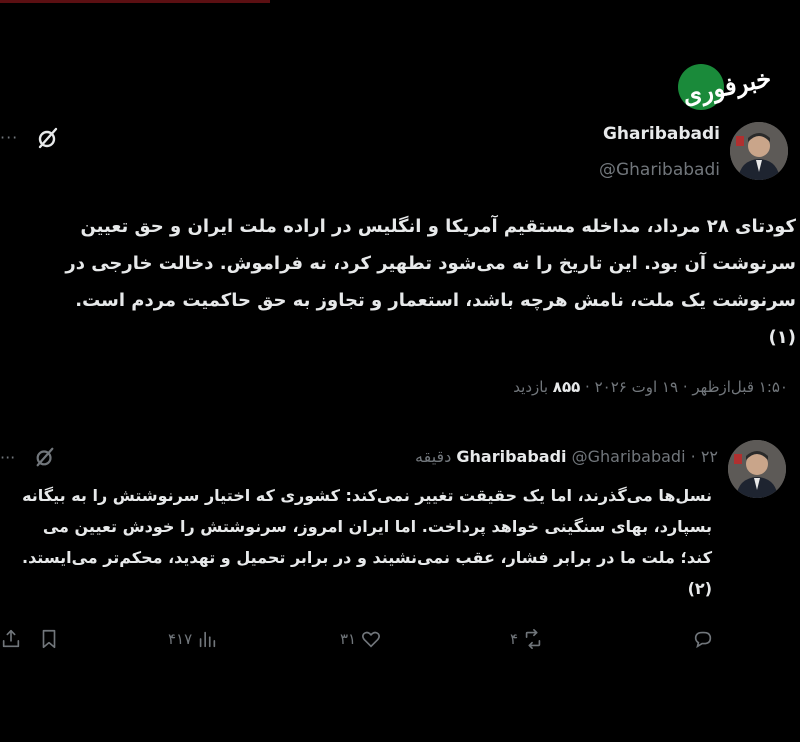 This screenshot has width=800, height=742. I want to click on tweet-time: ۱:۵۰ قبل‌ازظهر, so click(740, 387).